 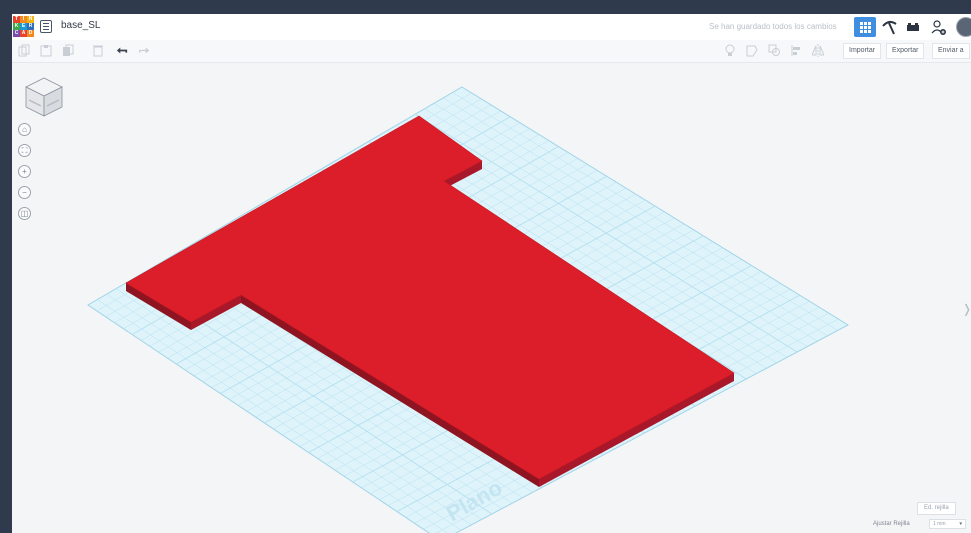 I want to click on view-cube, so click(x=44, y=96).